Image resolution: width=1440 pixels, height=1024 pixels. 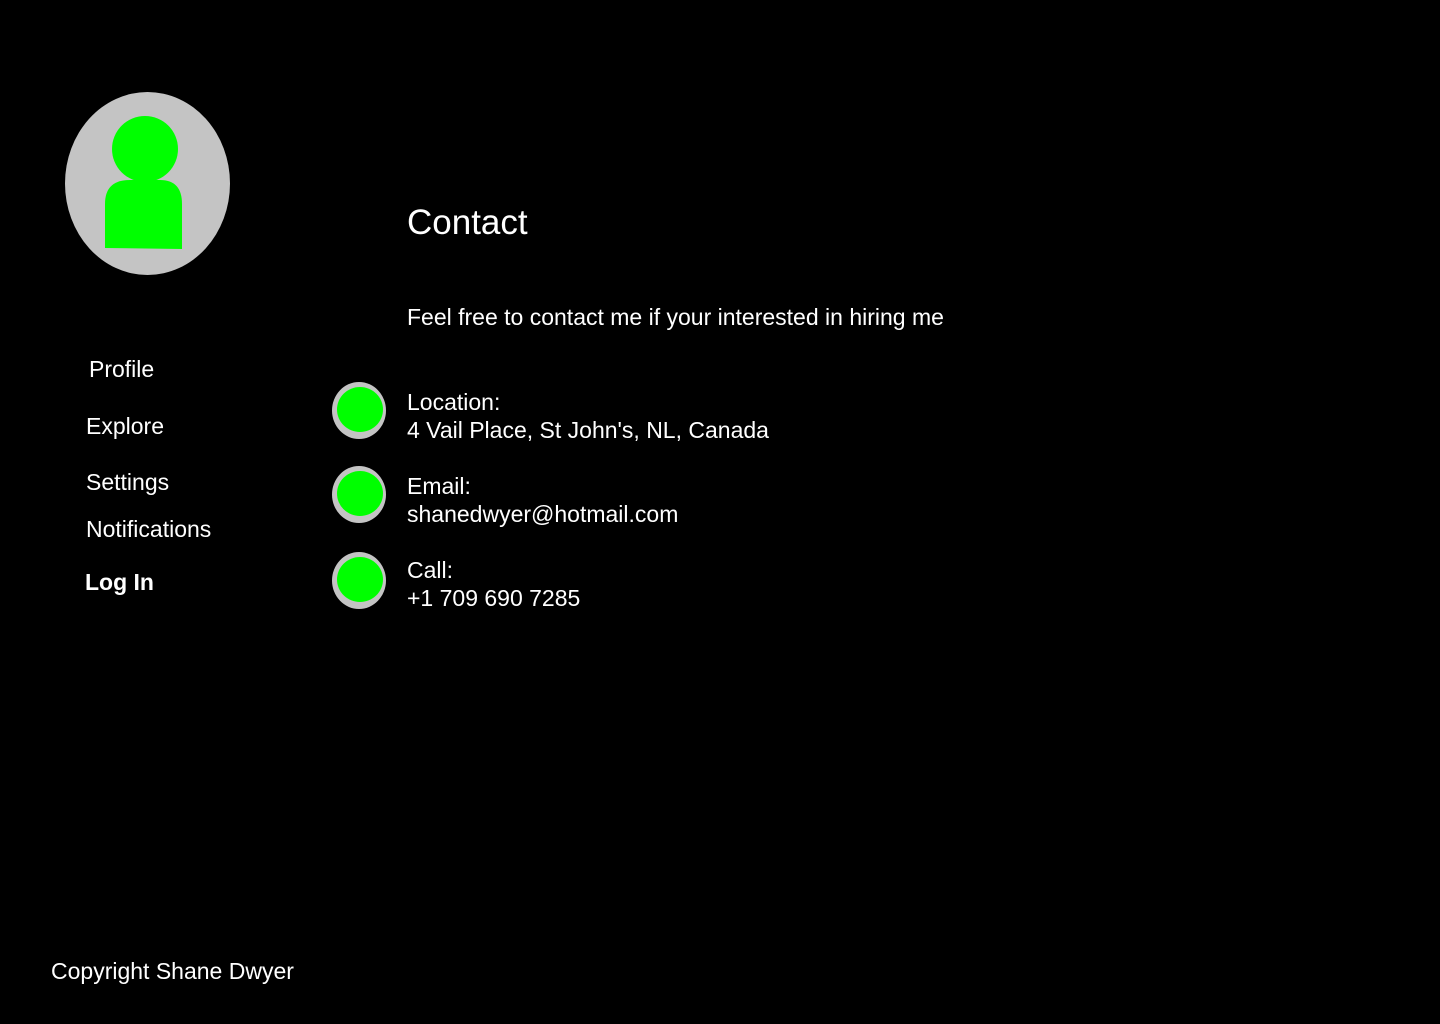 What do you see at coordinates (127, 482) in the screenshot?
I see `nav-settings: Settings` at bounding box center [127, 482].